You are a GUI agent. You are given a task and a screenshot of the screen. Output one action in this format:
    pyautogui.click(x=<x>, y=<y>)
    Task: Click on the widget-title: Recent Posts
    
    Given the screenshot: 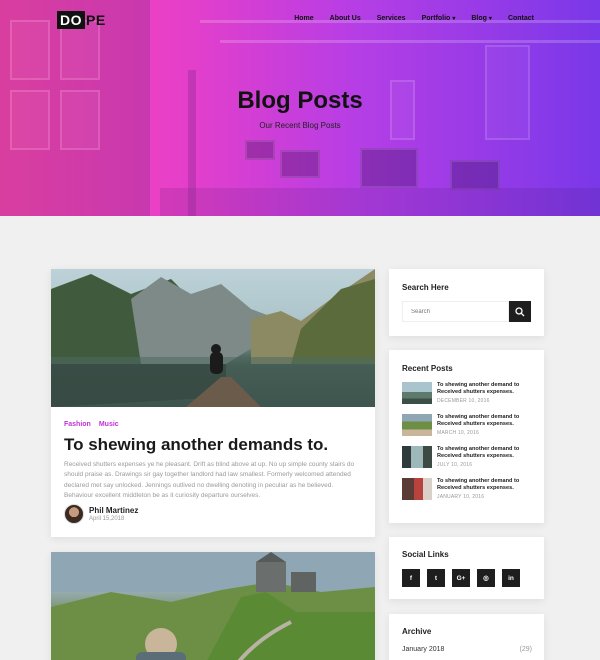 What is the action you would take?
    pyautogui.click(x=427, y=368)
    